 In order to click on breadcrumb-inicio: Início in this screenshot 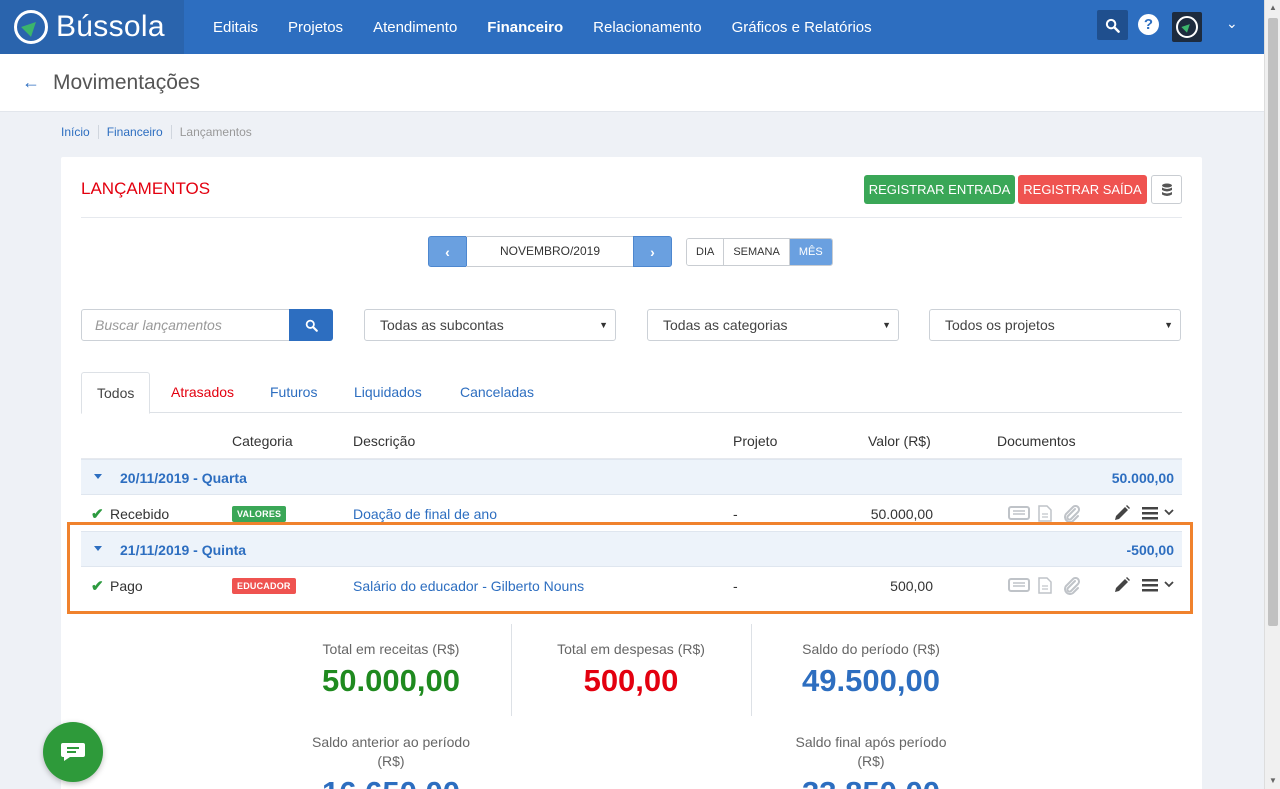, I will do `click(80, 132)`.